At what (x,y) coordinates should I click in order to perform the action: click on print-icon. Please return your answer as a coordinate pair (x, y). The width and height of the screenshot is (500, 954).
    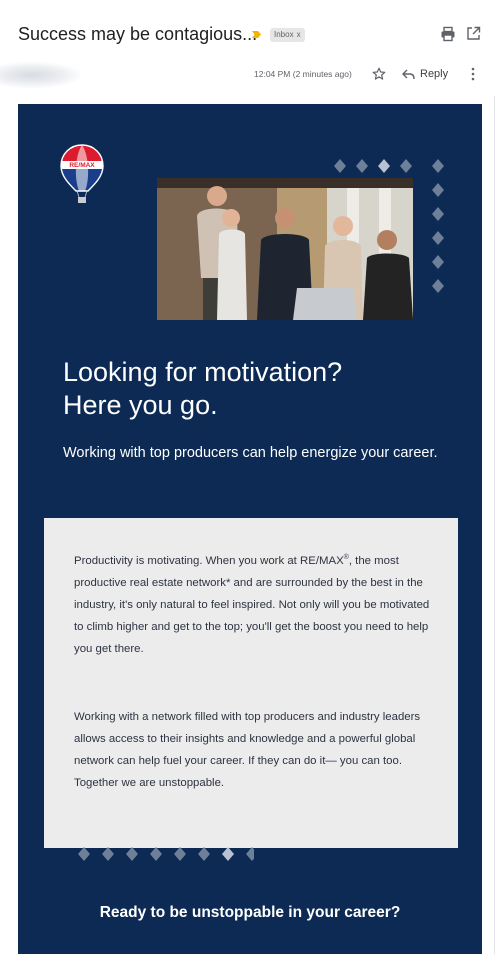
    Looking at the image, I should click on (448, 34).